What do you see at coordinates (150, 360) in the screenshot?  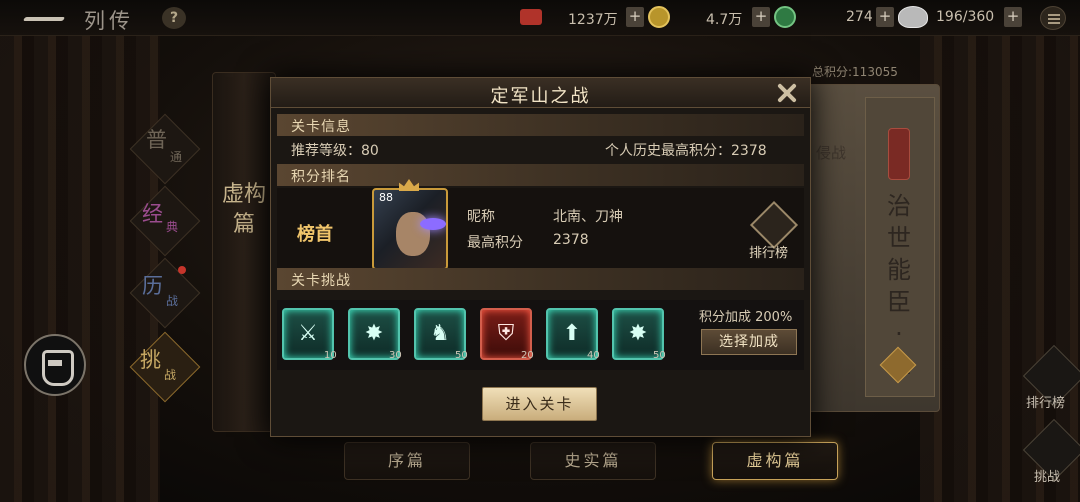 I see `mode-challenge-label: 挑` at bounding box center [150, 360].